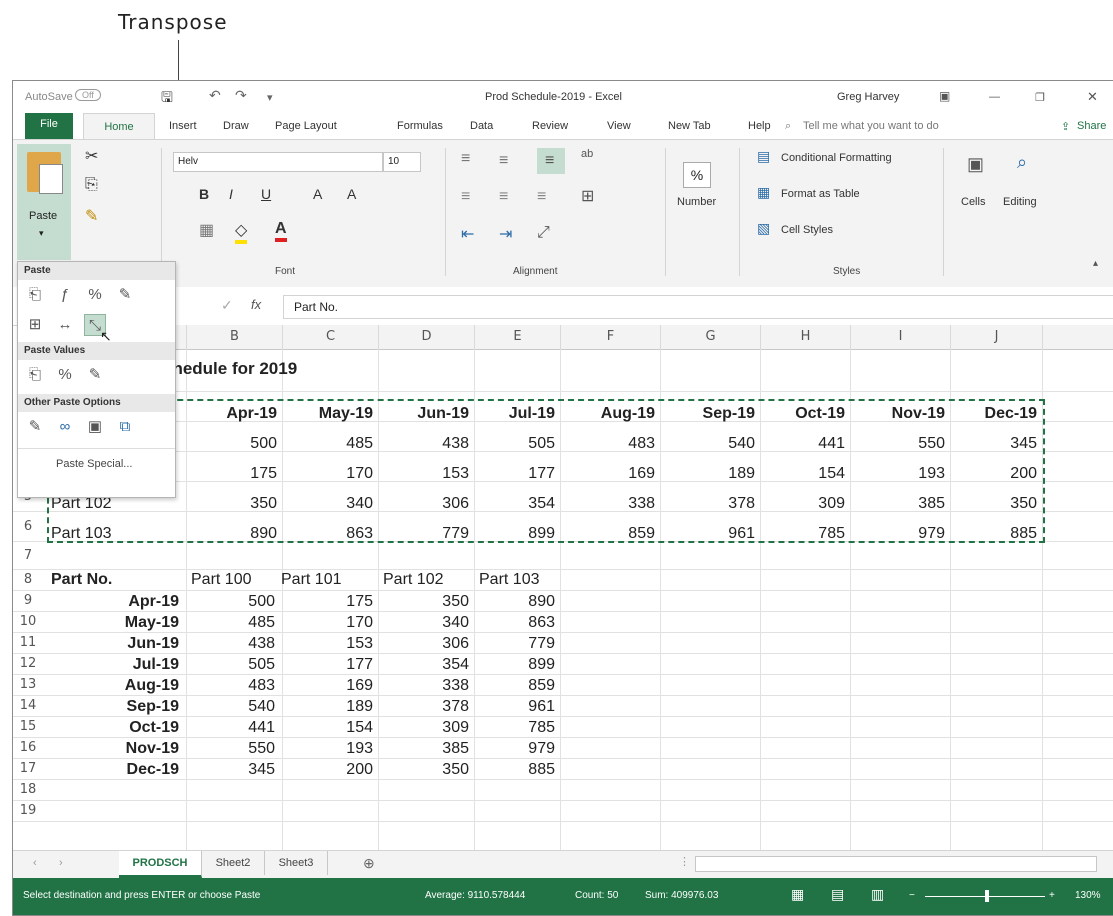 This screenshot has width=1113, height=916. What do you see at coordinates (898, 444) in the screenshot?
I see `data-cell: 550` at bounding box center [898, 444].